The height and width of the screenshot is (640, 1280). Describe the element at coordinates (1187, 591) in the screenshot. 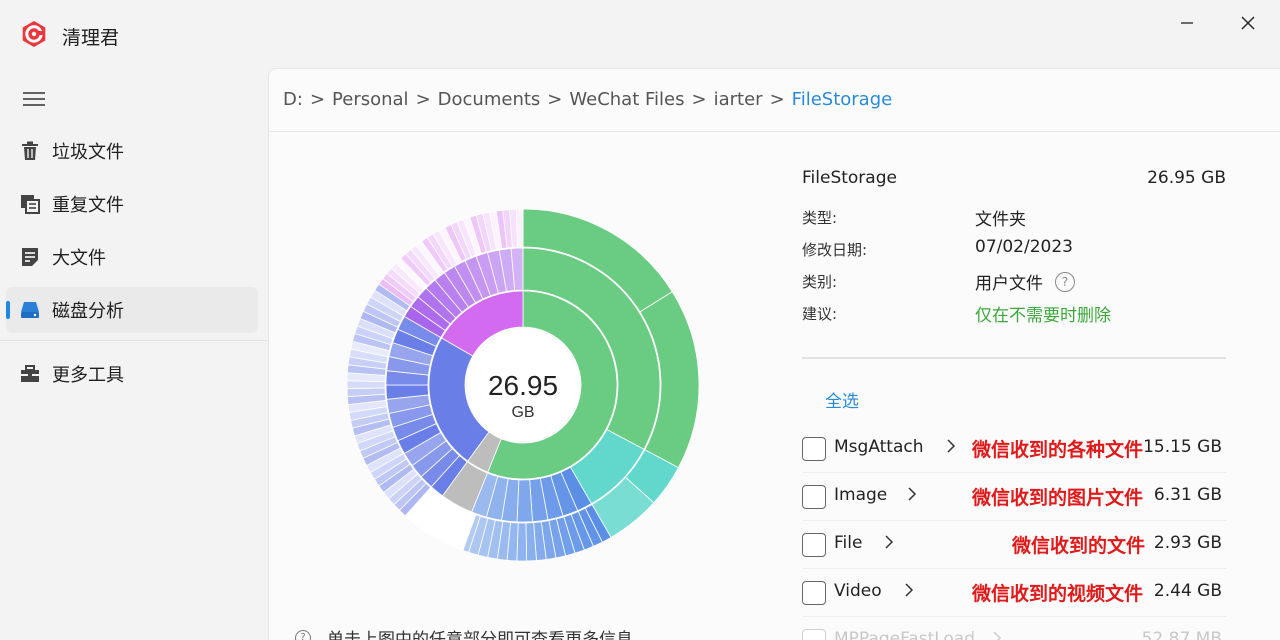

I see `row-size: 2.44 GB` at that location.